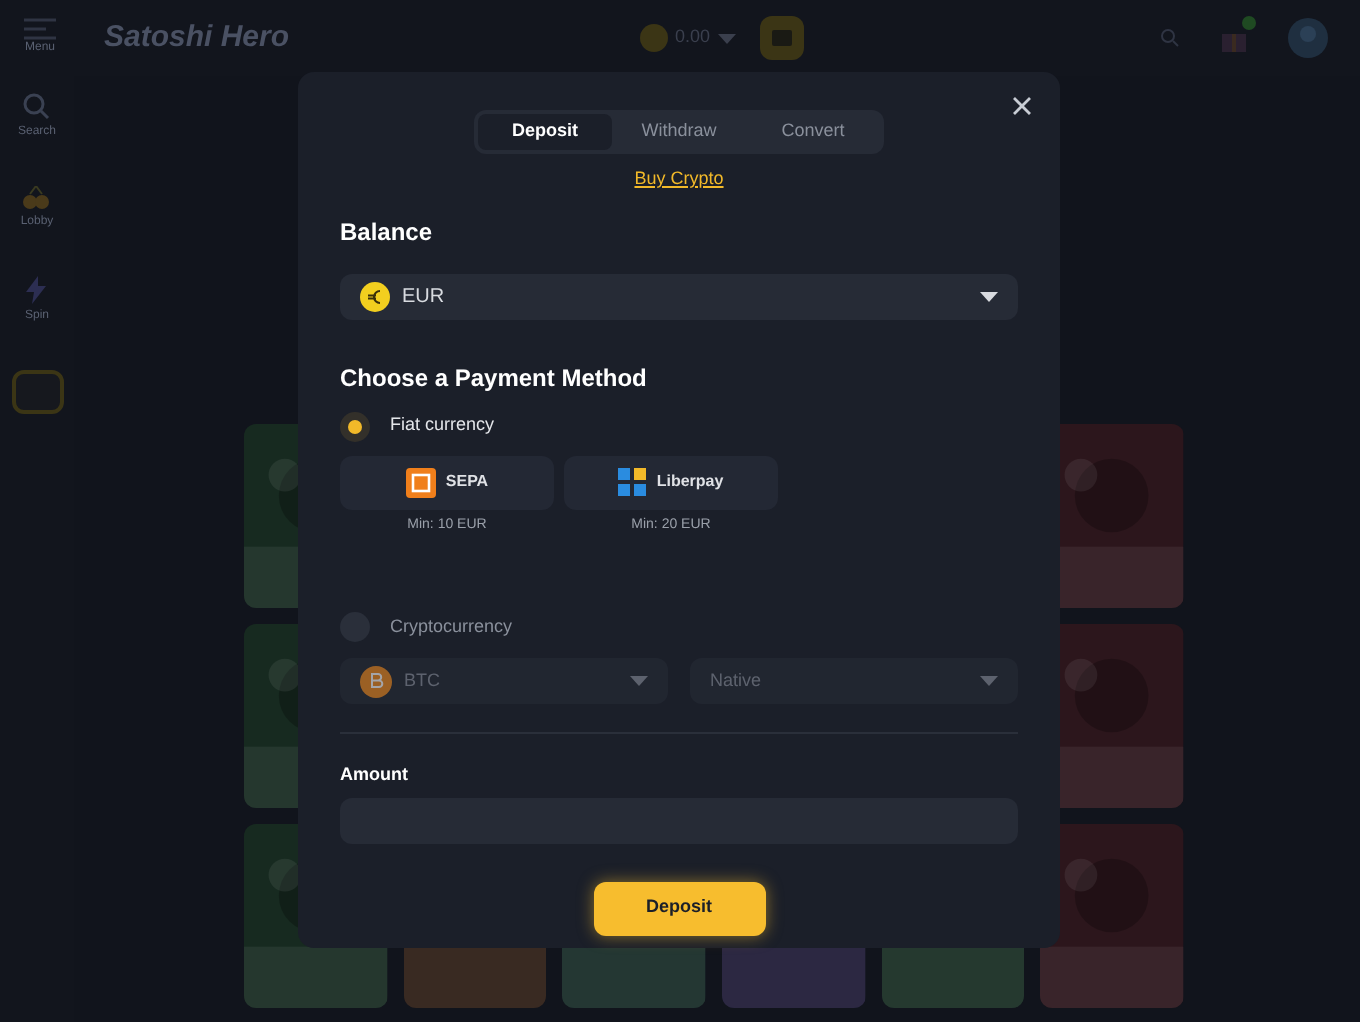  What do you see at coordinates (451, 626) in the screenshot?
I see `radio-label: Cryptocurrency` at bounding box center [451, 626].